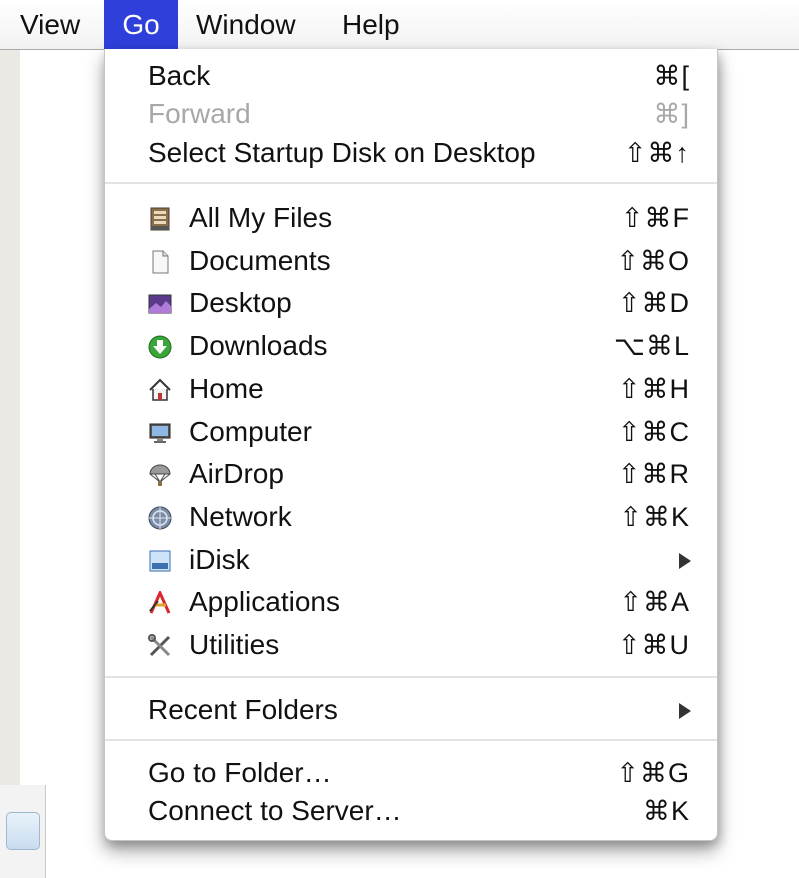  Describe the element at coordinates (250, 431) in the screenshot. I see `menu-item-label: Computer` at that location.